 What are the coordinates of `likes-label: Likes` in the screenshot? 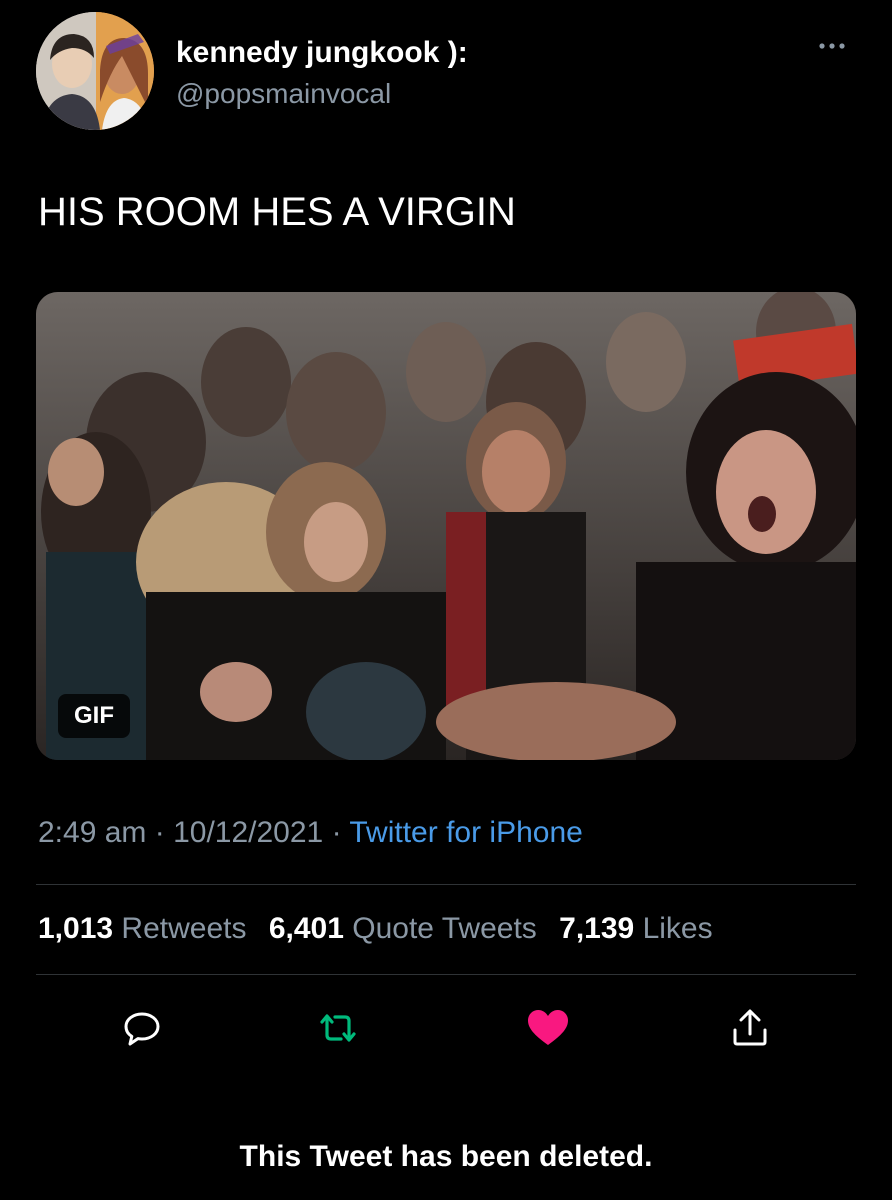 It's located at (677, 928).